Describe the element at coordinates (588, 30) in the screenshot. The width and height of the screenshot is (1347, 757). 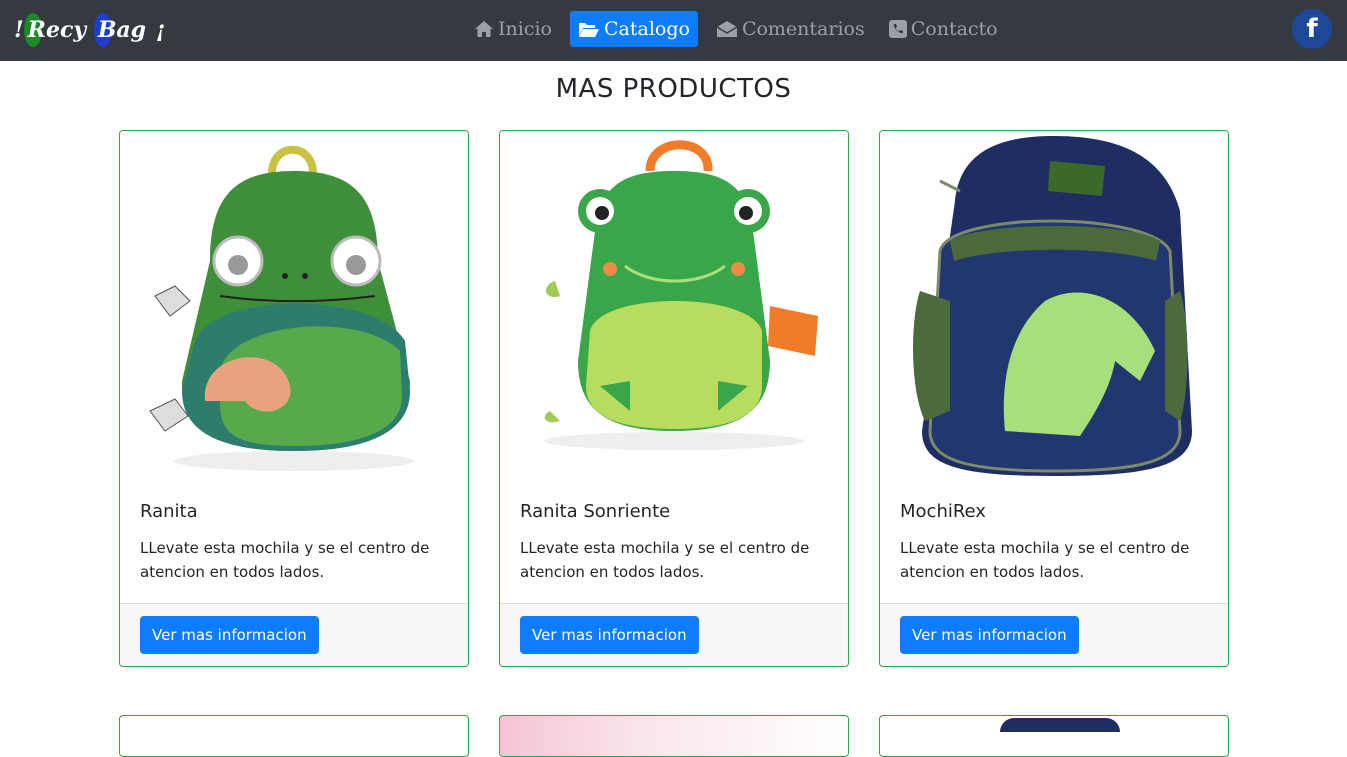
I see `folder-open-icon` at that location.